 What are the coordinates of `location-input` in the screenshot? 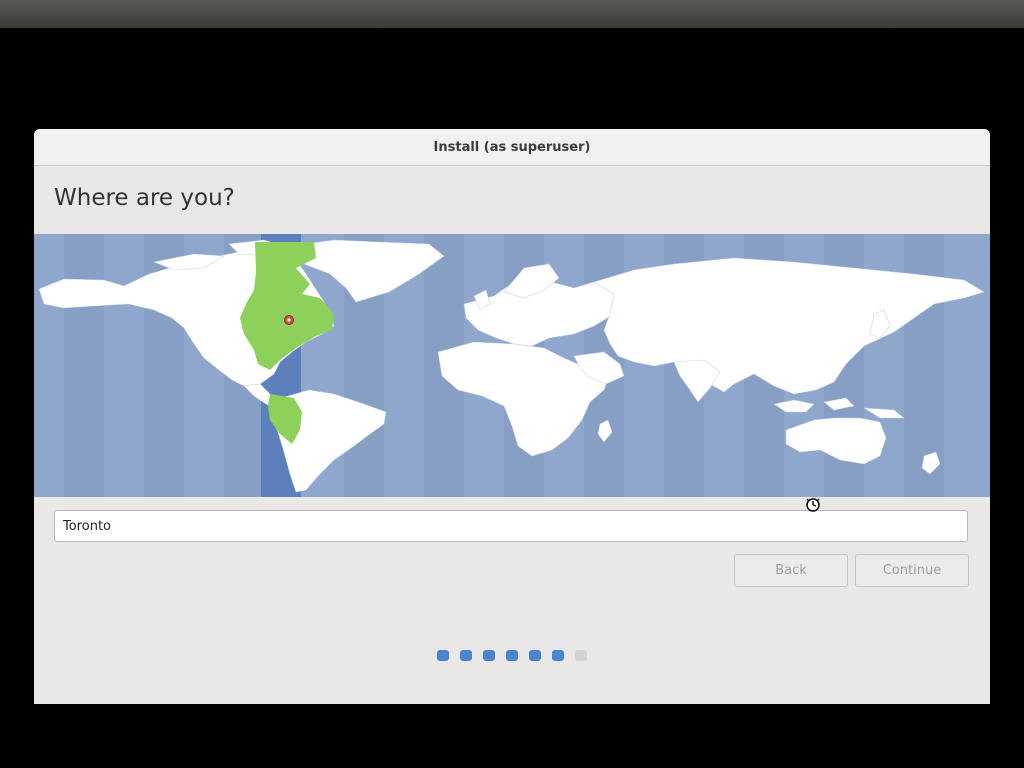 It's located at (511, 526).